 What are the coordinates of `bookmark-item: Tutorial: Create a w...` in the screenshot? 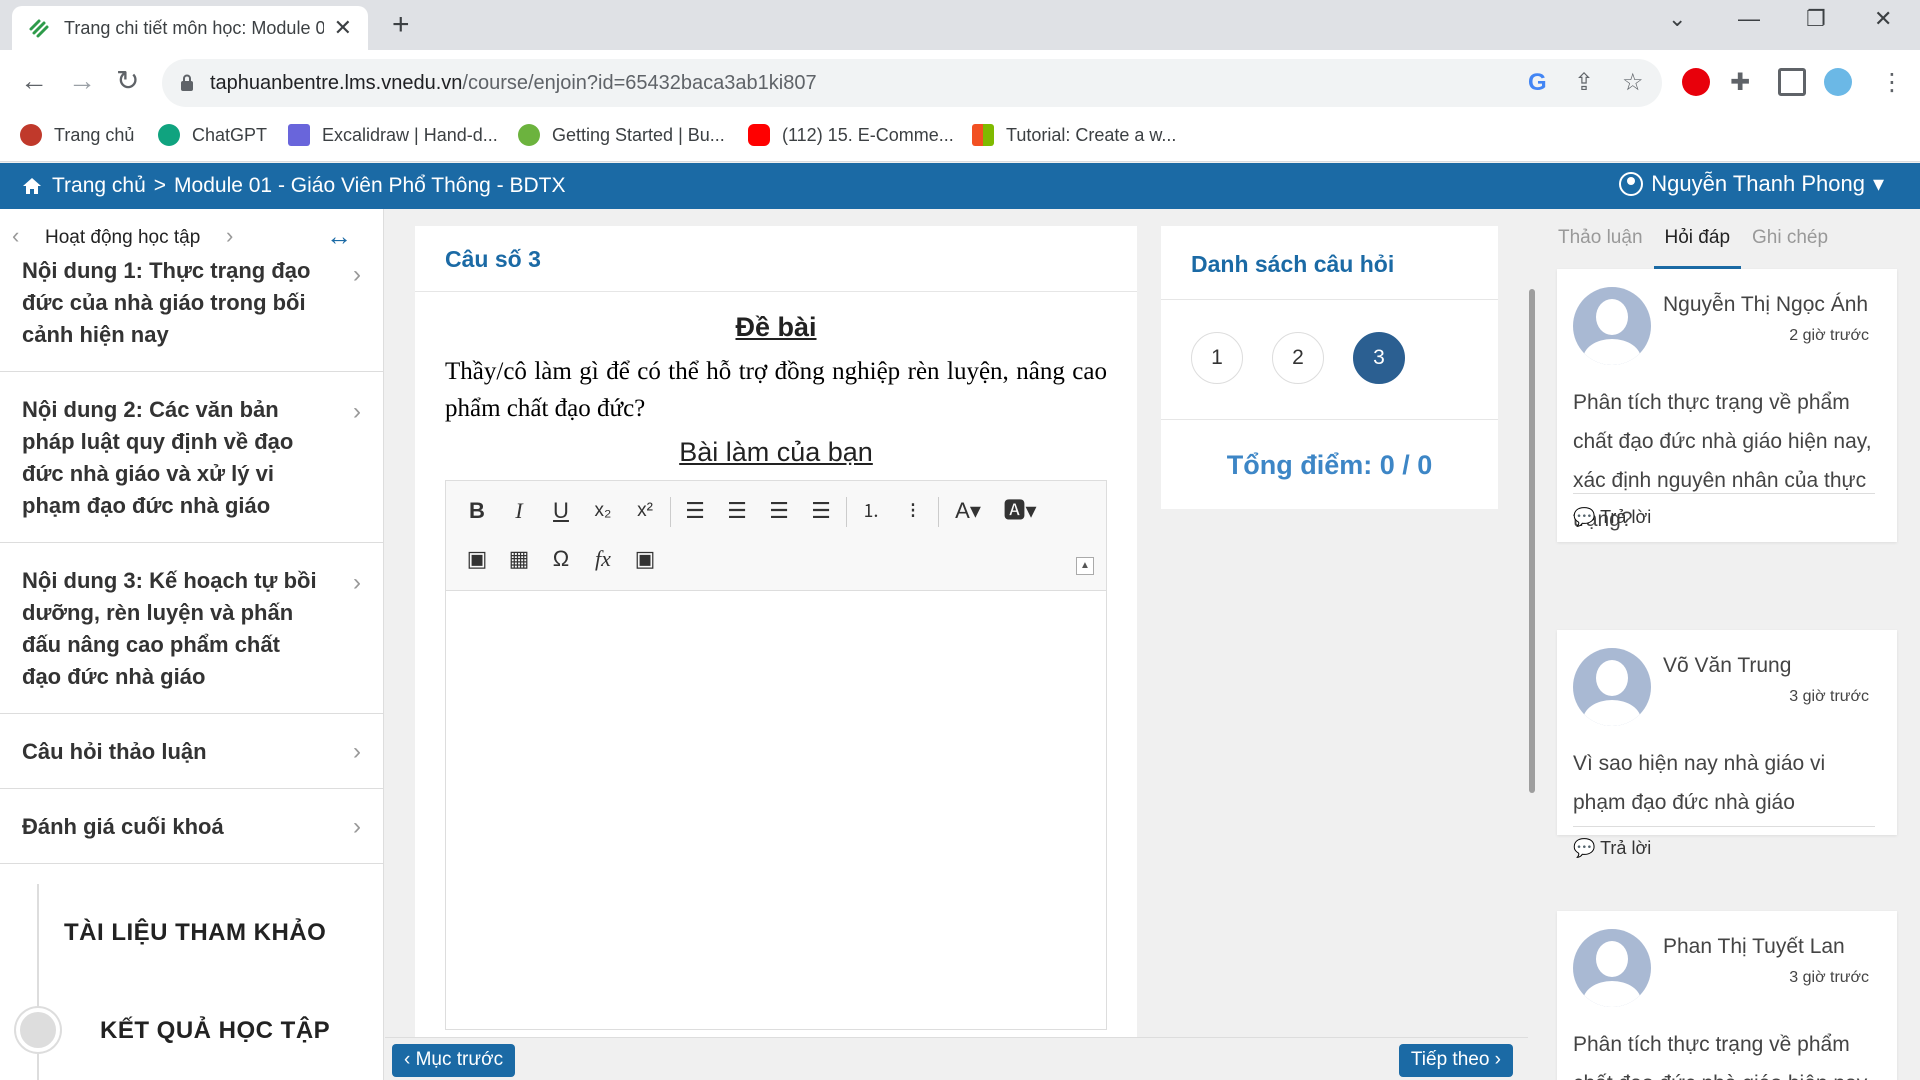 It's located at (1074, 135).